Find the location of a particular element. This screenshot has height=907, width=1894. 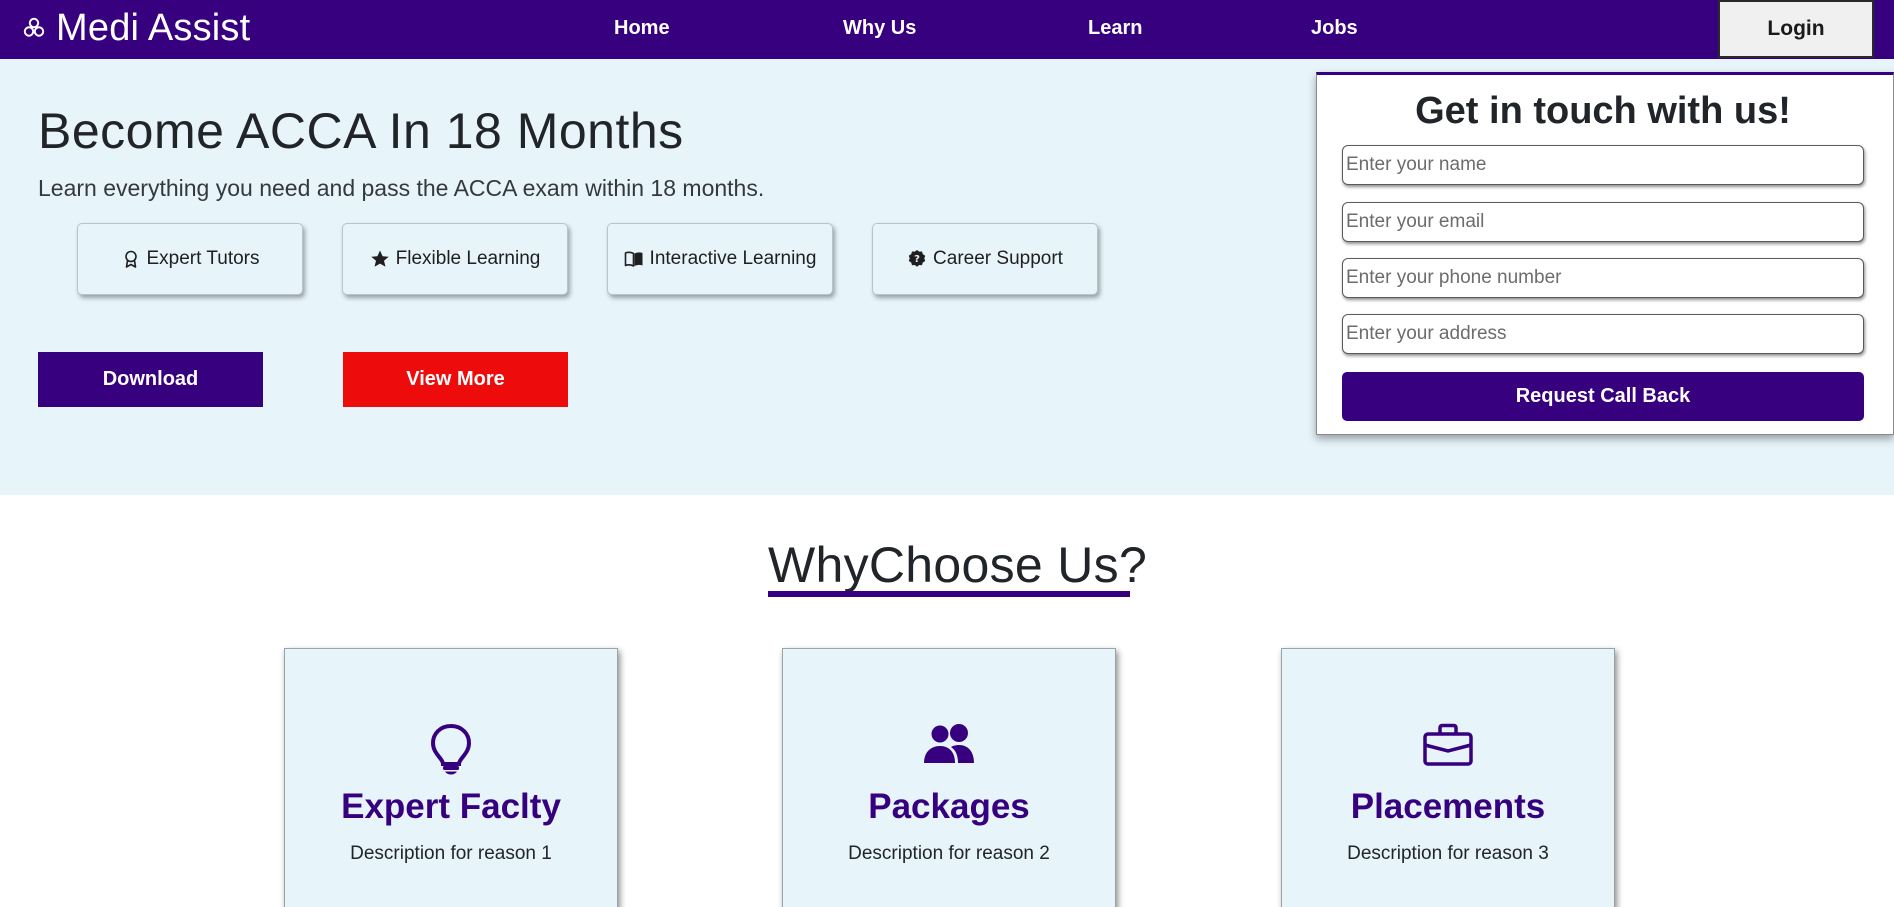

question-badge-icon: ? is located at coordinates (917, 258).